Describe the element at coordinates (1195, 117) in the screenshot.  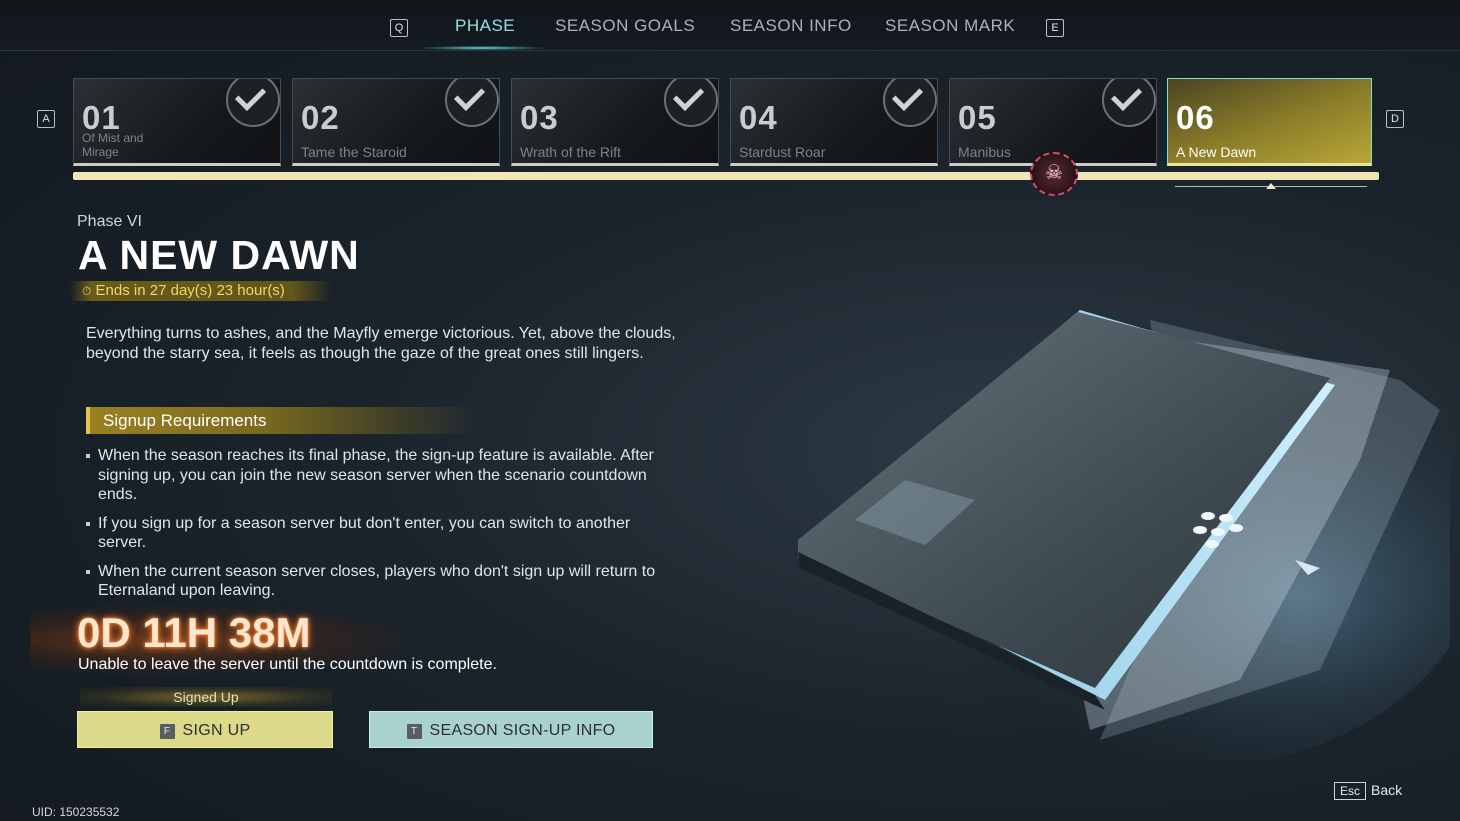
I see `phase-number: 06` at that location.